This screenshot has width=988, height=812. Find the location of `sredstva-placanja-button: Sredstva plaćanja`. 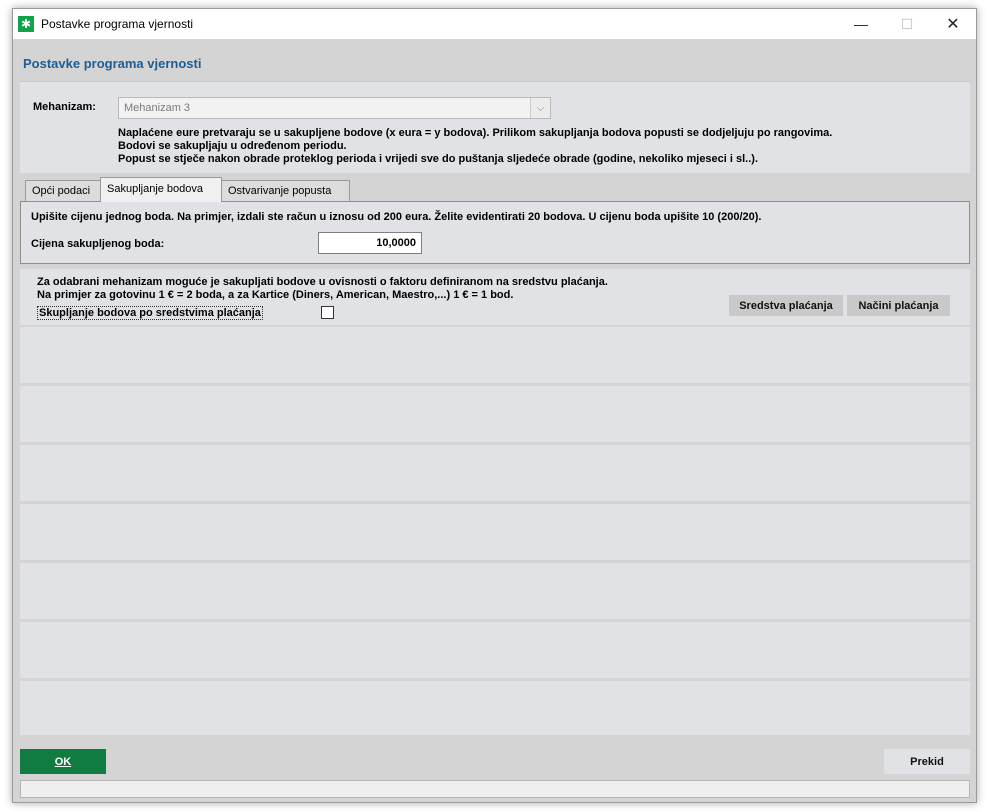

sredstva-placanja-button: Sredstva plaćanja is located at coordinates (786, 305).